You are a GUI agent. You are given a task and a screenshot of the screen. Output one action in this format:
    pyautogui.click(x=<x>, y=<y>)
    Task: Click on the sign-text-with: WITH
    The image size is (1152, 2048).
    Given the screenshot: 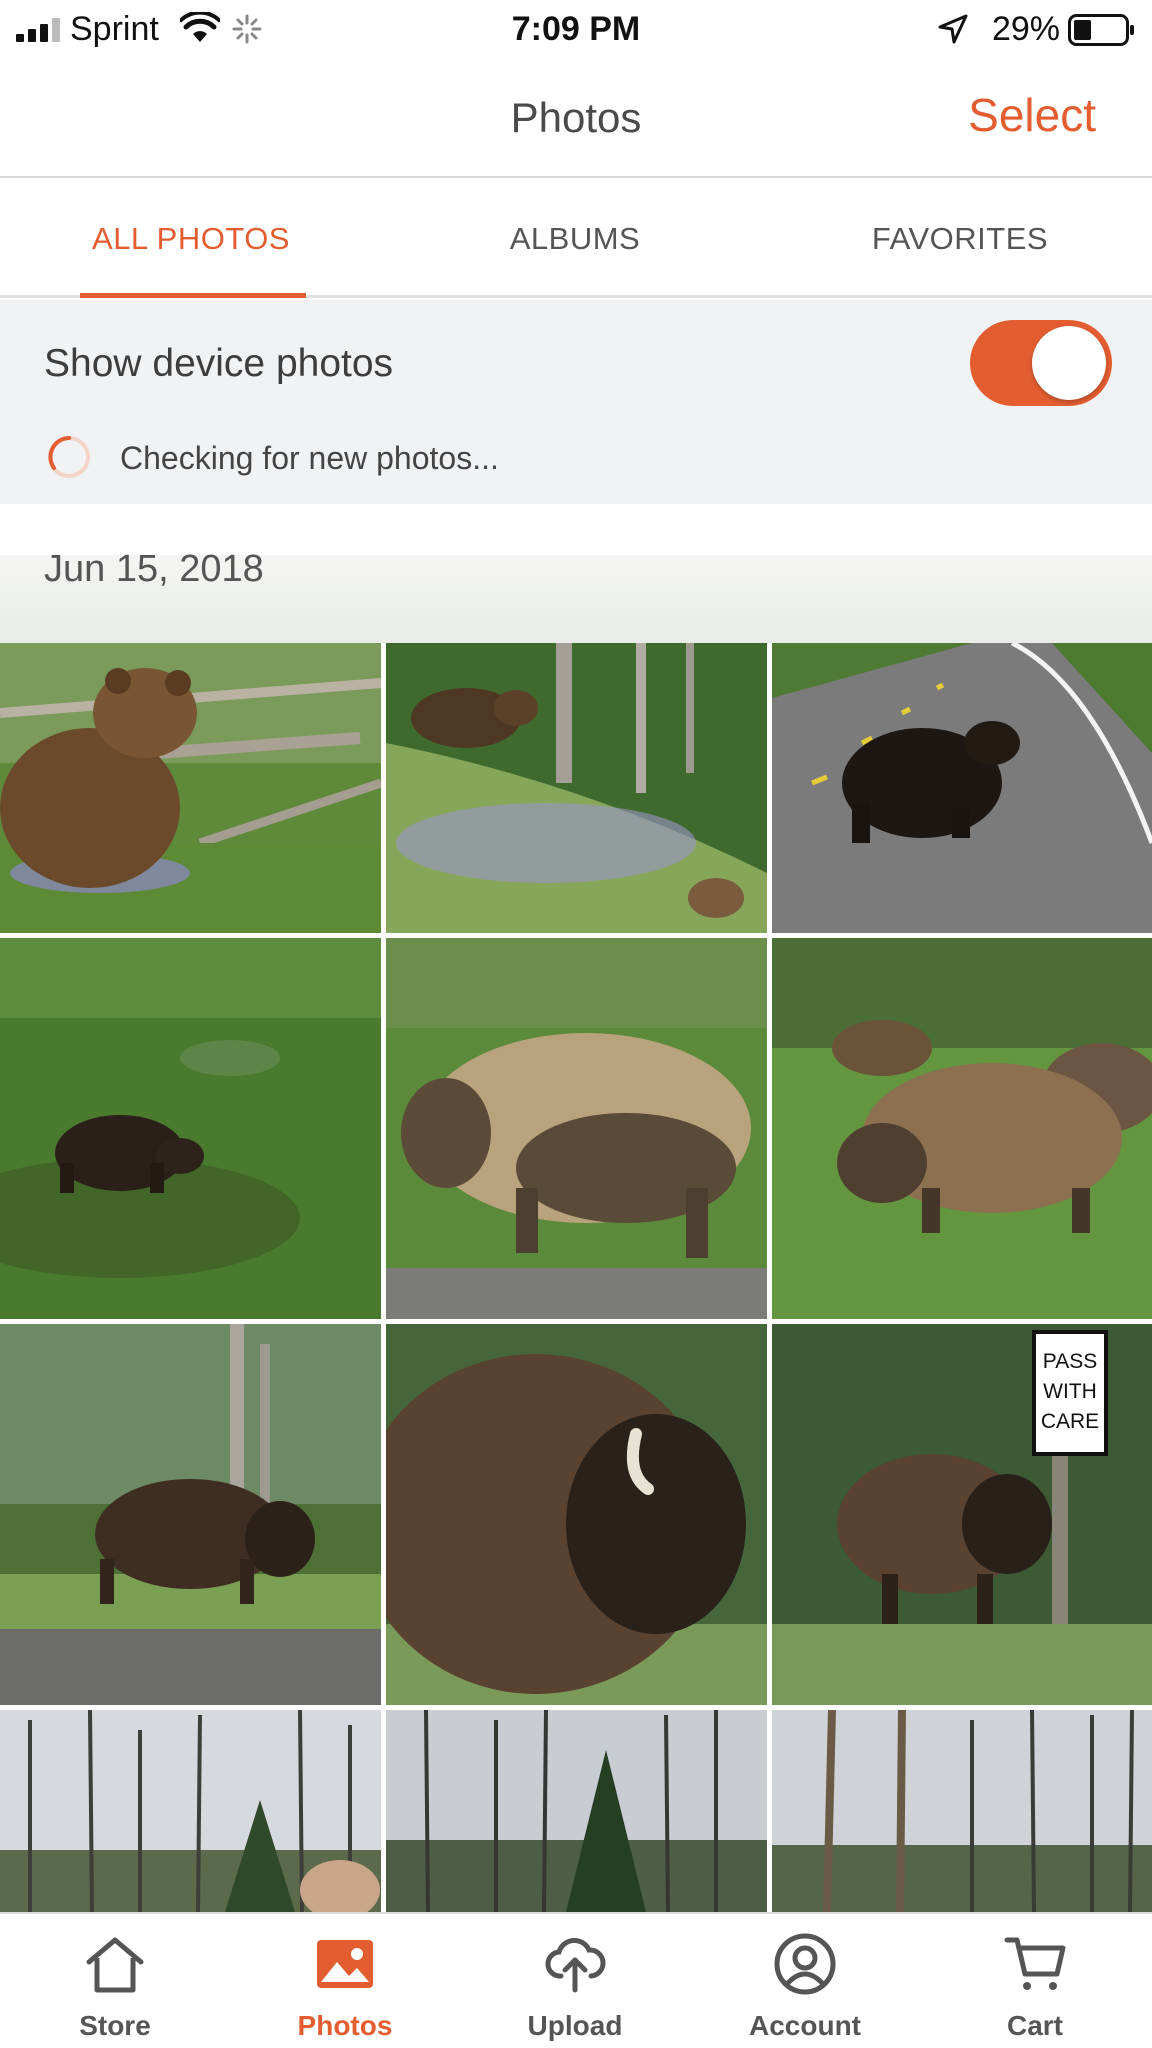 What is the action you would take?
    pyautogui.click(x=1070, y=1391)
    